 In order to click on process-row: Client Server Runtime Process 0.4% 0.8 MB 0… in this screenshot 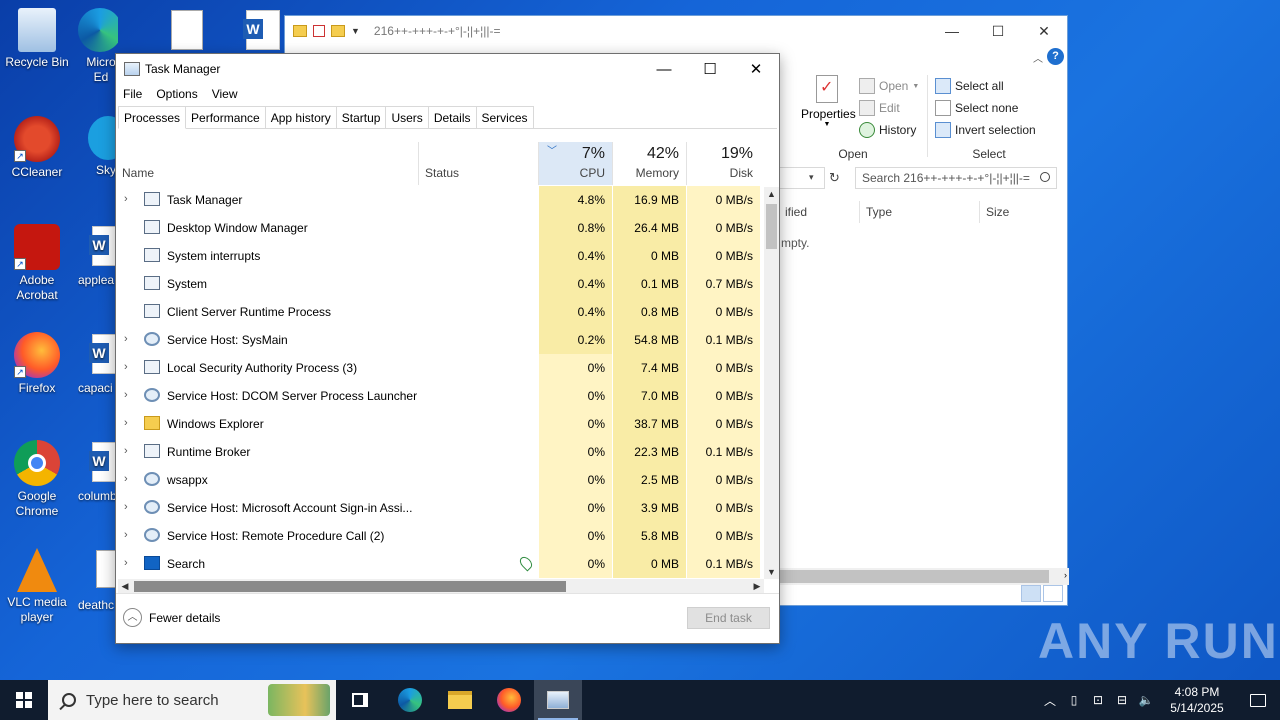, I will do `click(440, 312)`.